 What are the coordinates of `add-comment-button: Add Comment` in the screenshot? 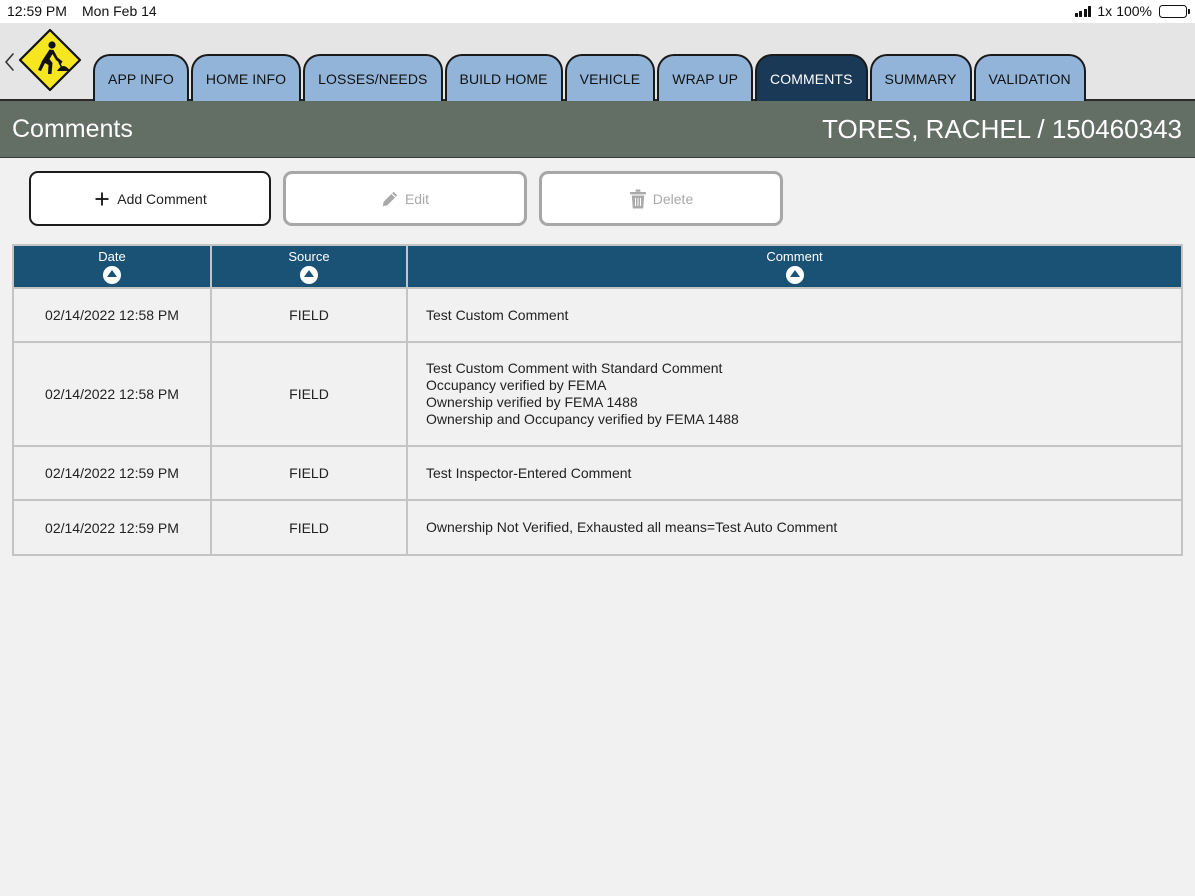 It's located at (150, 198).